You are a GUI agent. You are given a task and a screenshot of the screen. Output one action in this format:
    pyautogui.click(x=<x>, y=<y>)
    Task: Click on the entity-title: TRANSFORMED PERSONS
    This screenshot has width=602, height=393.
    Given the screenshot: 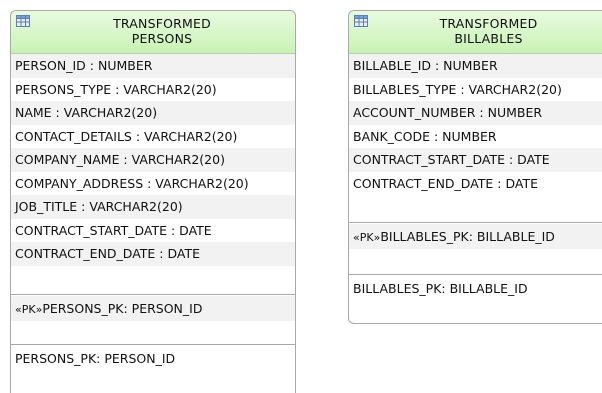 What is the action you would take?
    pyautogui.click(x=162, y=31)
    